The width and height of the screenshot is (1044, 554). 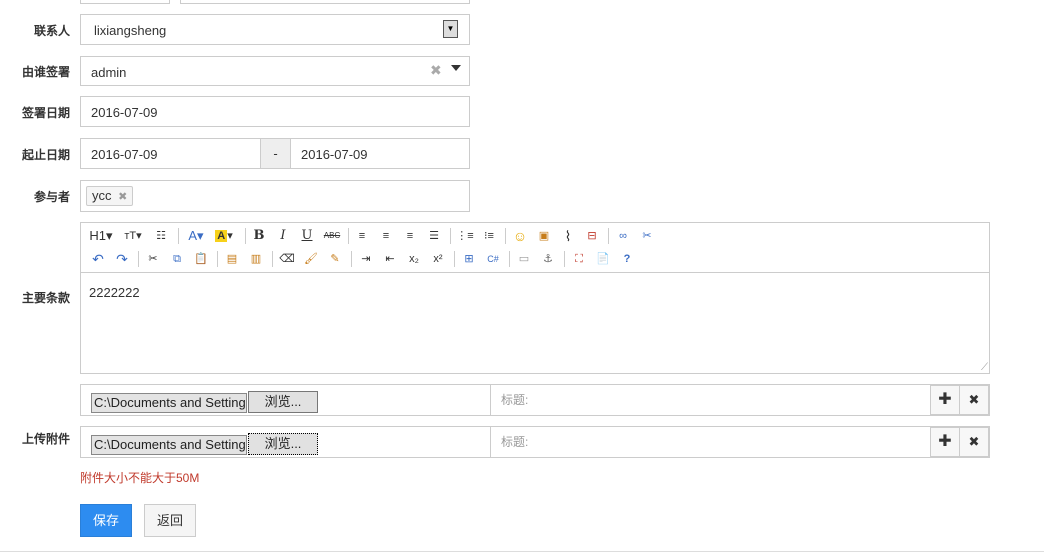 What do you see at coordinates (102, 195) in the screenshot?
I see `participant-tag-text: ycc` at bounding box center [102, 195].